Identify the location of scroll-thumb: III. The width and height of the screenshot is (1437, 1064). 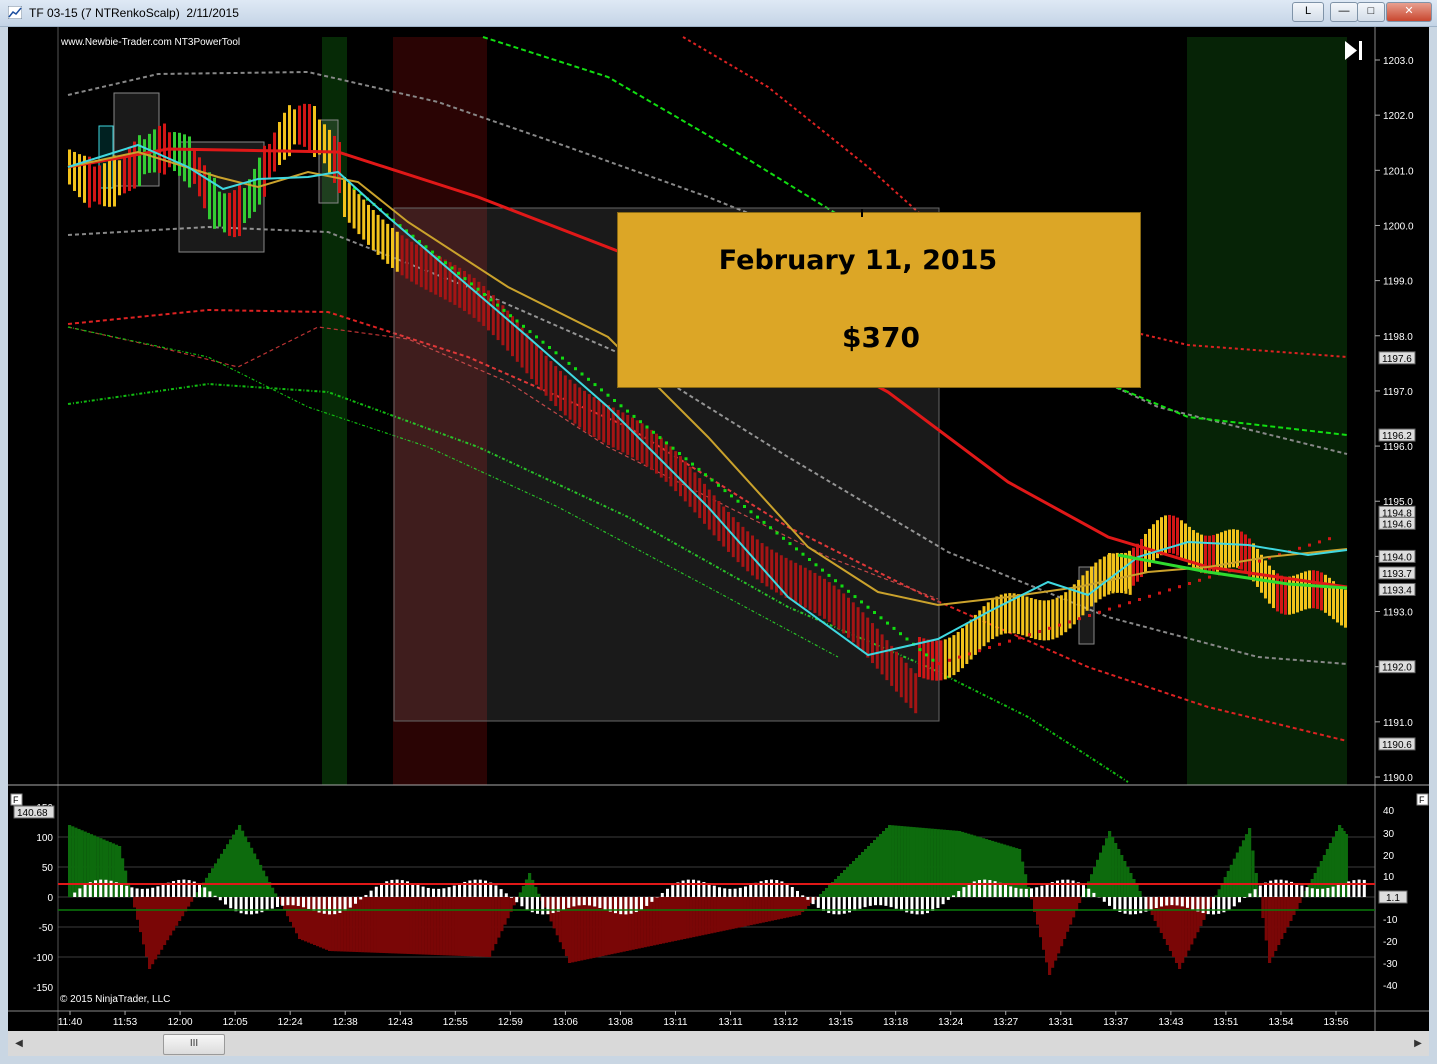
(194, 1044).